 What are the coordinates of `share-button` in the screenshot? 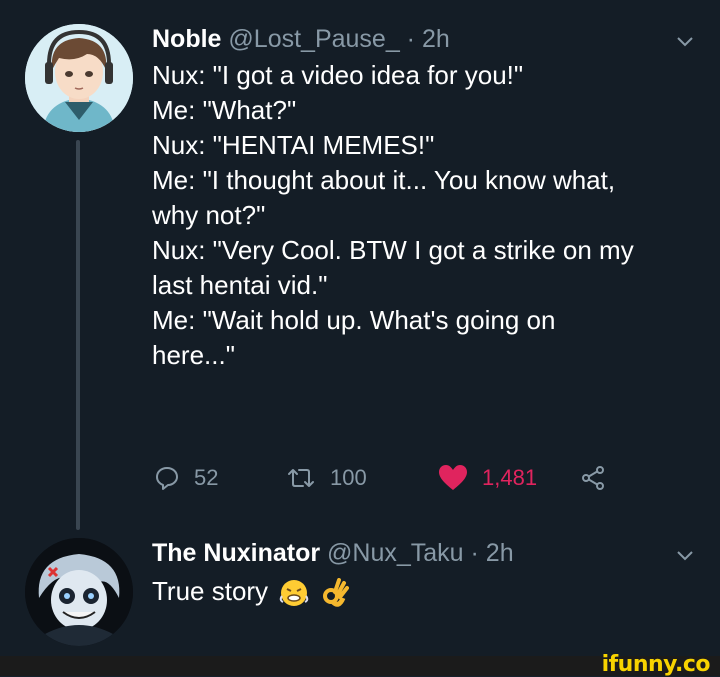 It's located at (593, 478).